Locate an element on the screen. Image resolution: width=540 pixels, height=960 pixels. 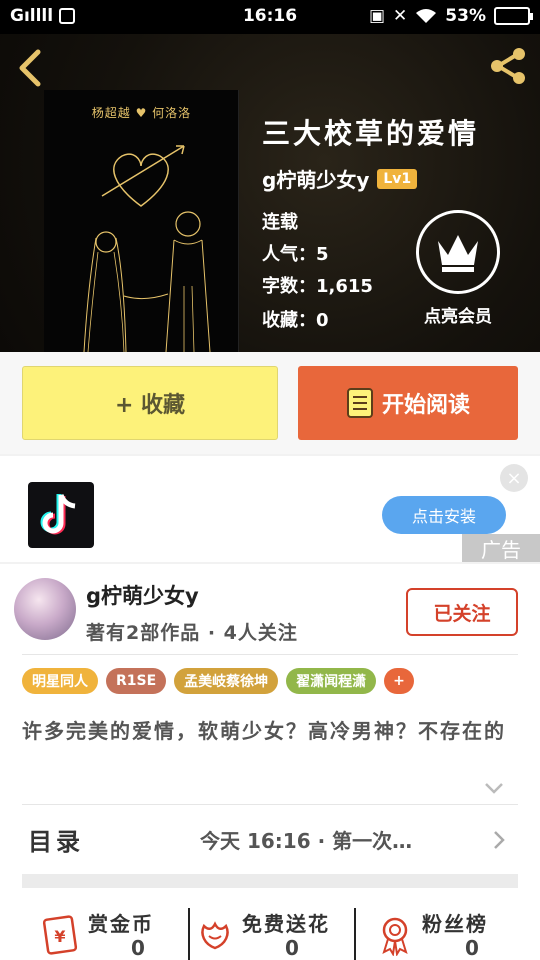
chevron-down-icon is located at coordinates (494, 788).